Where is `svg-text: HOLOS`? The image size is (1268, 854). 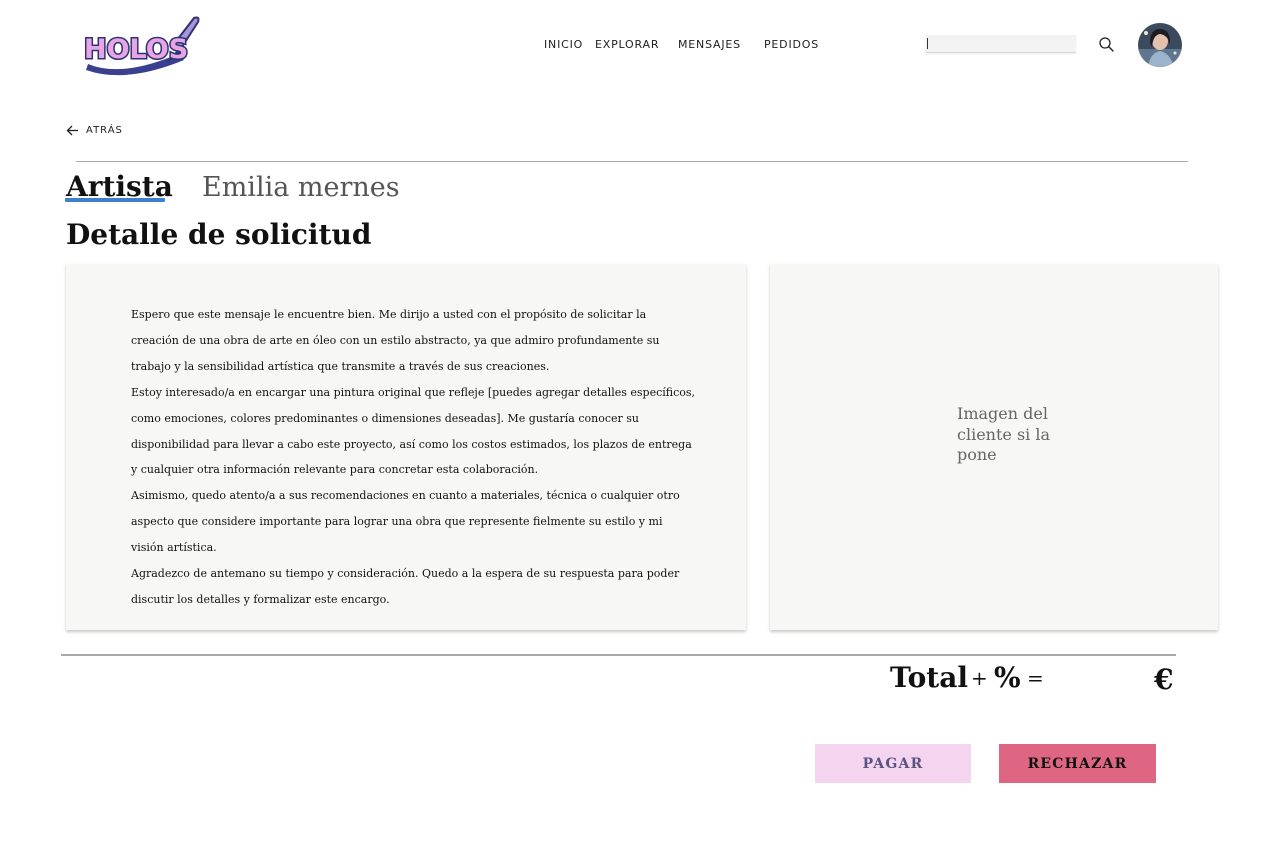 svg-text: HOLOS is located at coordinates (136, 49).